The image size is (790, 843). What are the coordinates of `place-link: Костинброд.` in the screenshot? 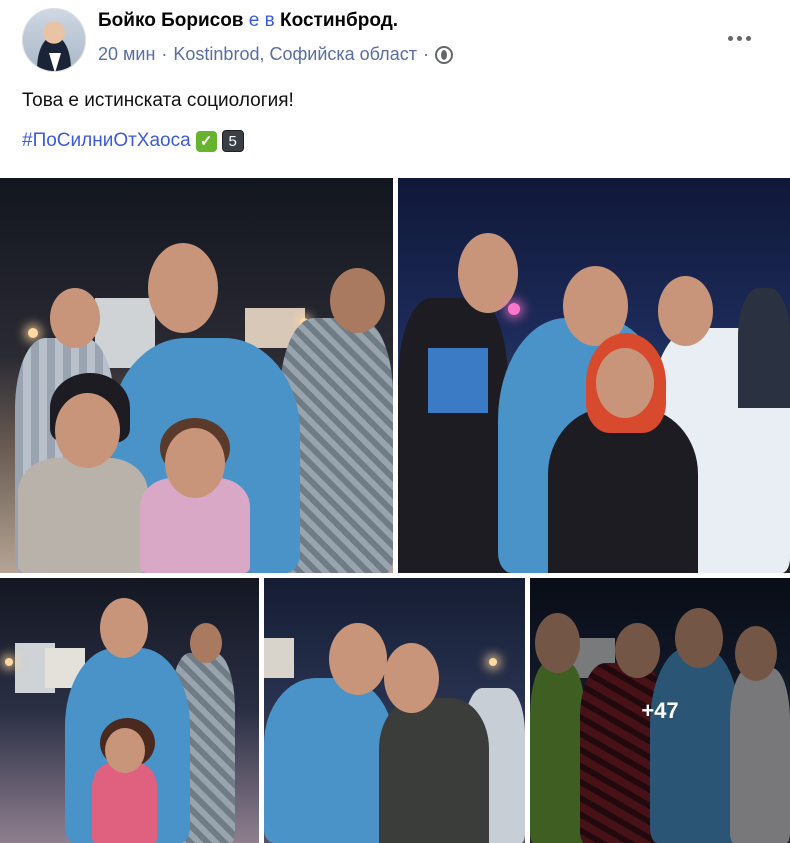 It's located at (339, 20).